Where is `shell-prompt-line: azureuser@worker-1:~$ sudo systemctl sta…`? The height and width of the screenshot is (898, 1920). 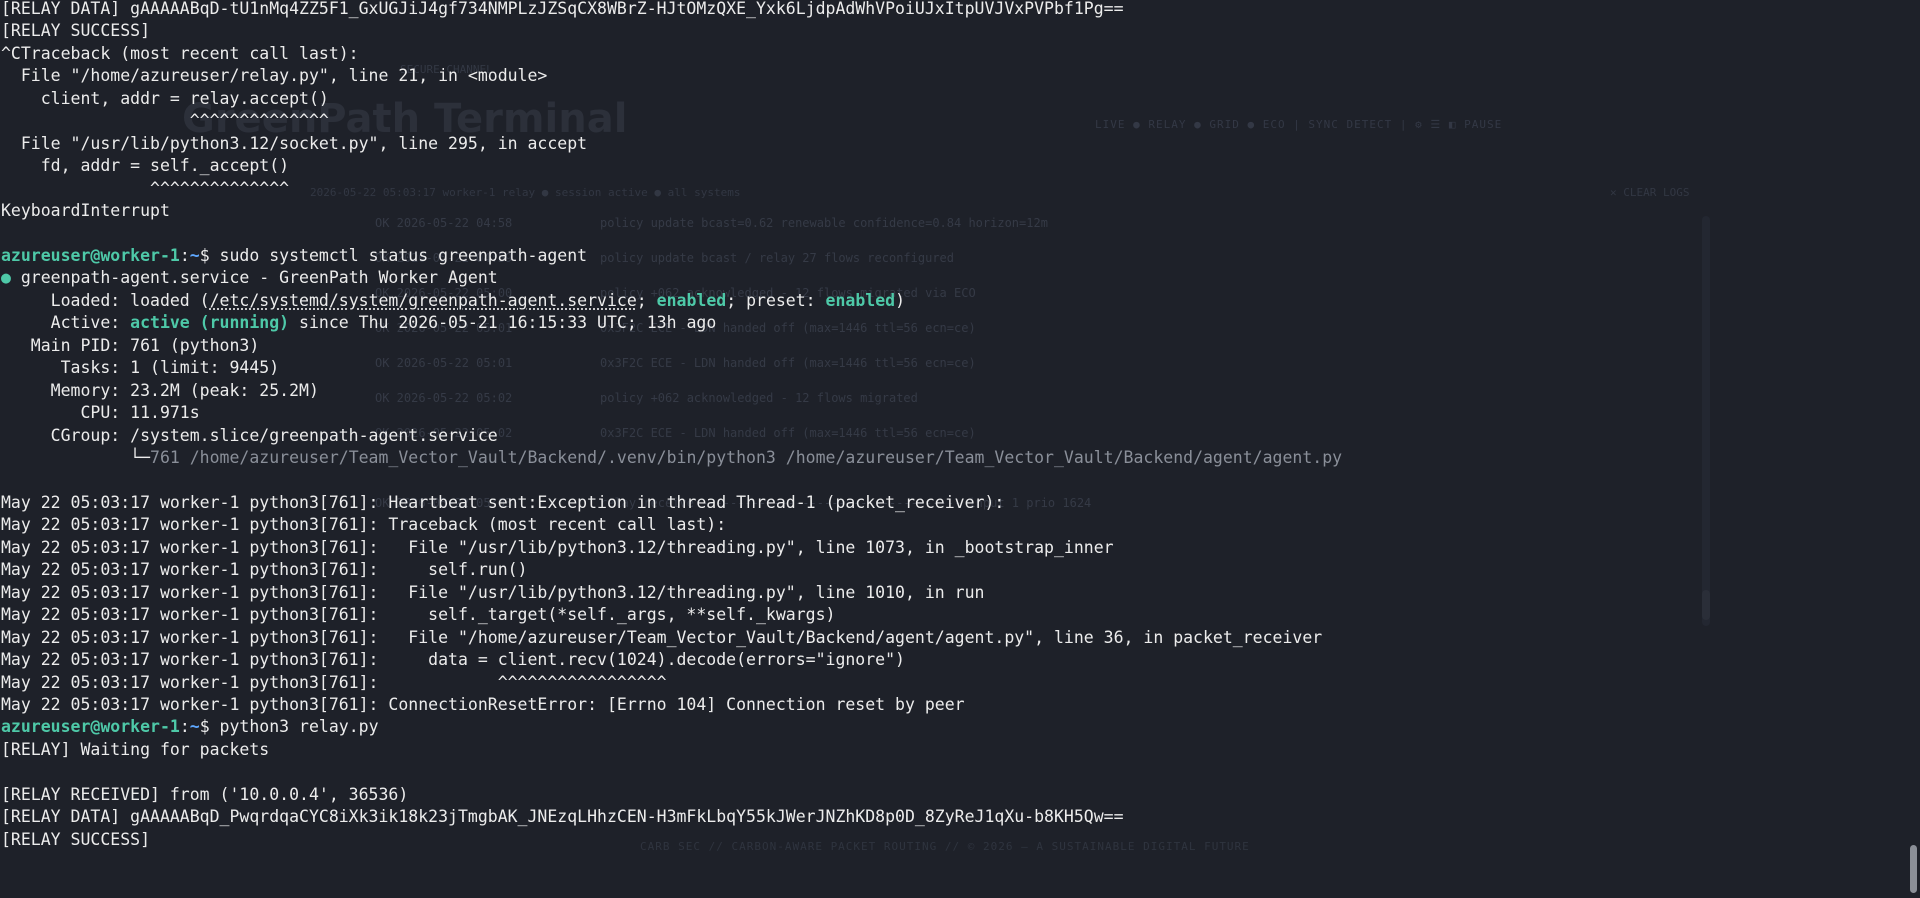 shell-prompt-line: azureuser@worker-1:~$ sudo systemctl sta… is located at coordinates (294, 256).